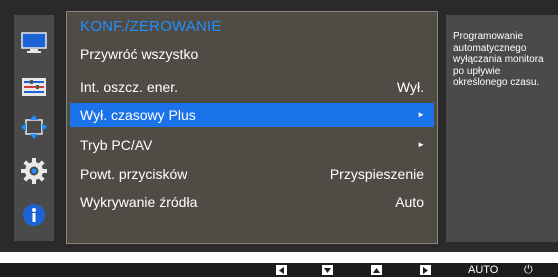 This screenshot has width=558, height=277. What do you see at coordinates (327, 270) in the screenshot?
I see `down-key-icon` at bounding box center [327, 270].